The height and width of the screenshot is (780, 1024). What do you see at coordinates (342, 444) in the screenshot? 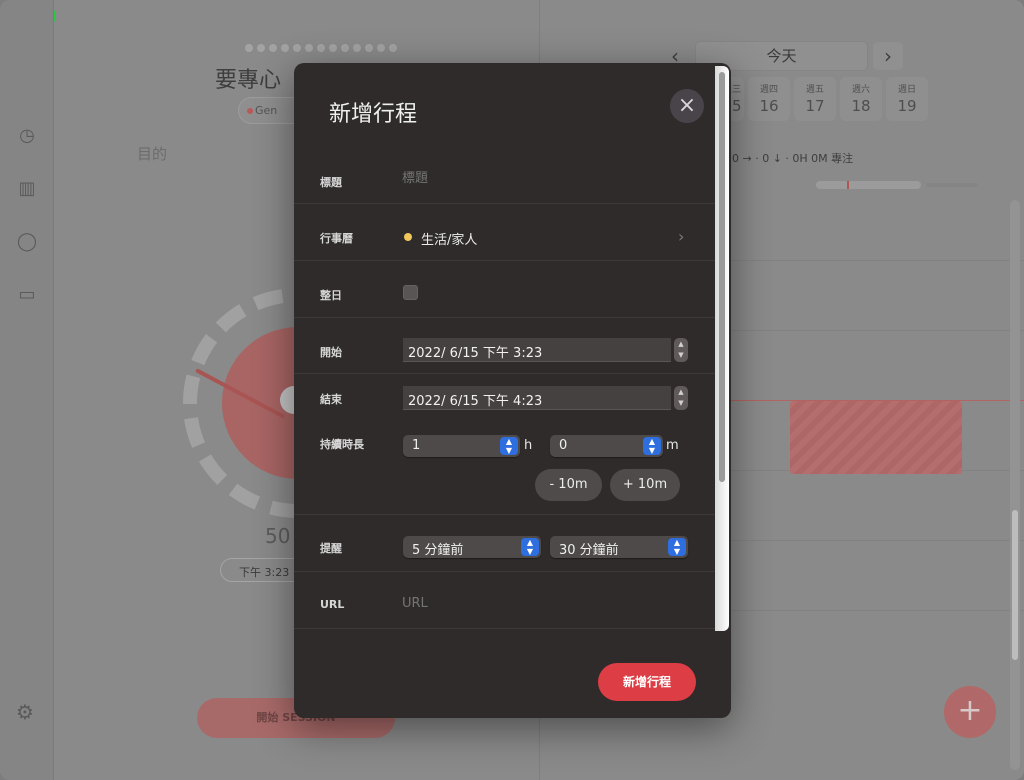
I see `duration-label: 持續時長` at bounding box center [342, 444].